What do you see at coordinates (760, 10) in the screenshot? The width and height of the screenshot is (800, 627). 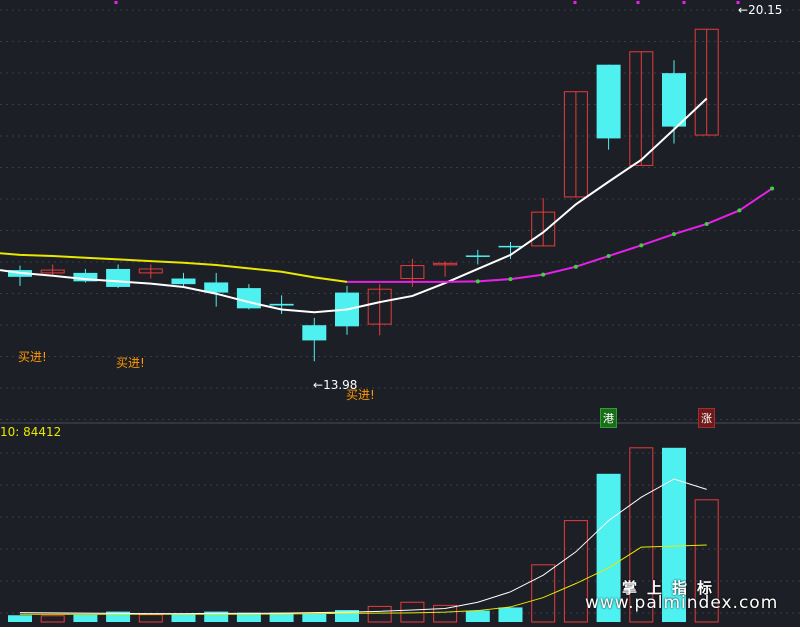 I see `top-price-label: ←20.15` at bounding box center [760, 10].